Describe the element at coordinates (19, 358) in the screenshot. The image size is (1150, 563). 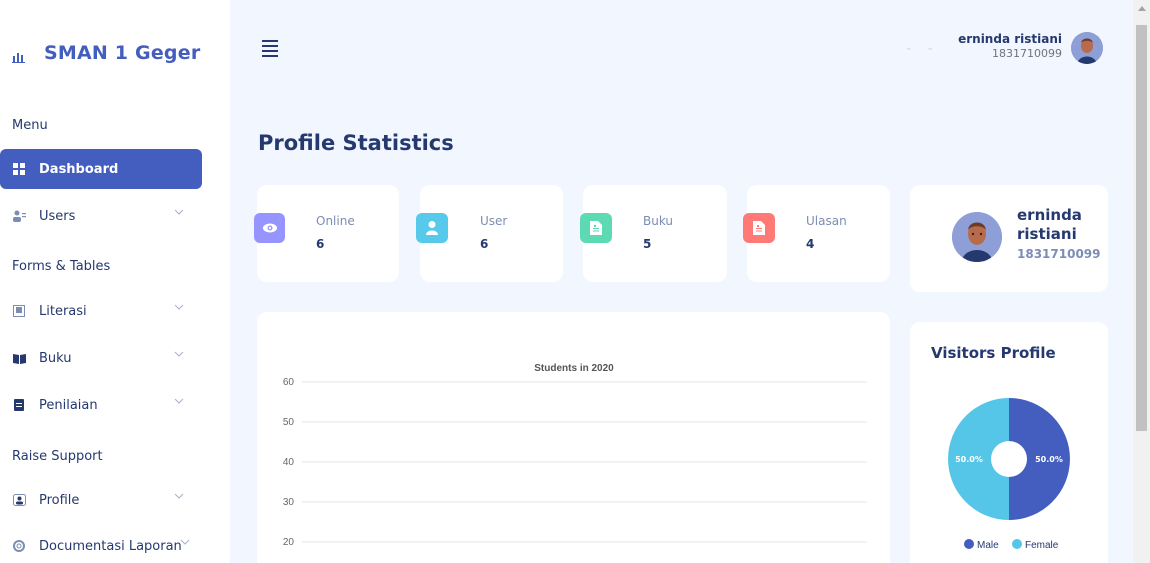
I see `book-icon` at that location.